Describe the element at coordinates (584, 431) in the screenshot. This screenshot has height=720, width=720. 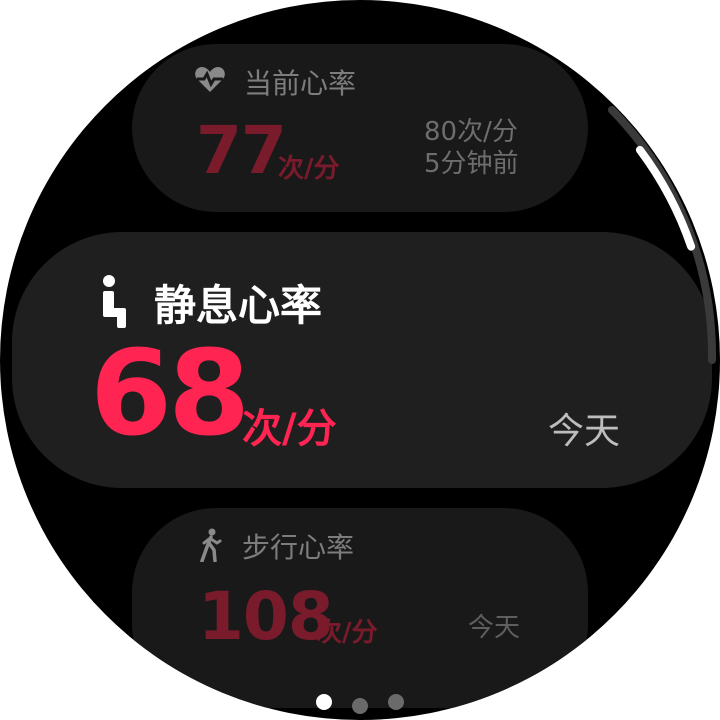
I see `resting-heart-rate-time: 今天` at that location.